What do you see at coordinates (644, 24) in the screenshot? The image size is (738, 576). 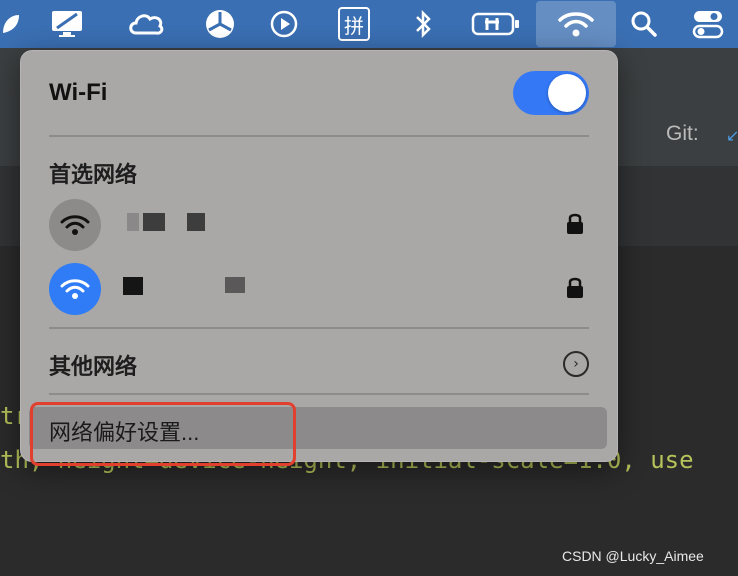 I see `search-icon` at bounding box center [644, 24].